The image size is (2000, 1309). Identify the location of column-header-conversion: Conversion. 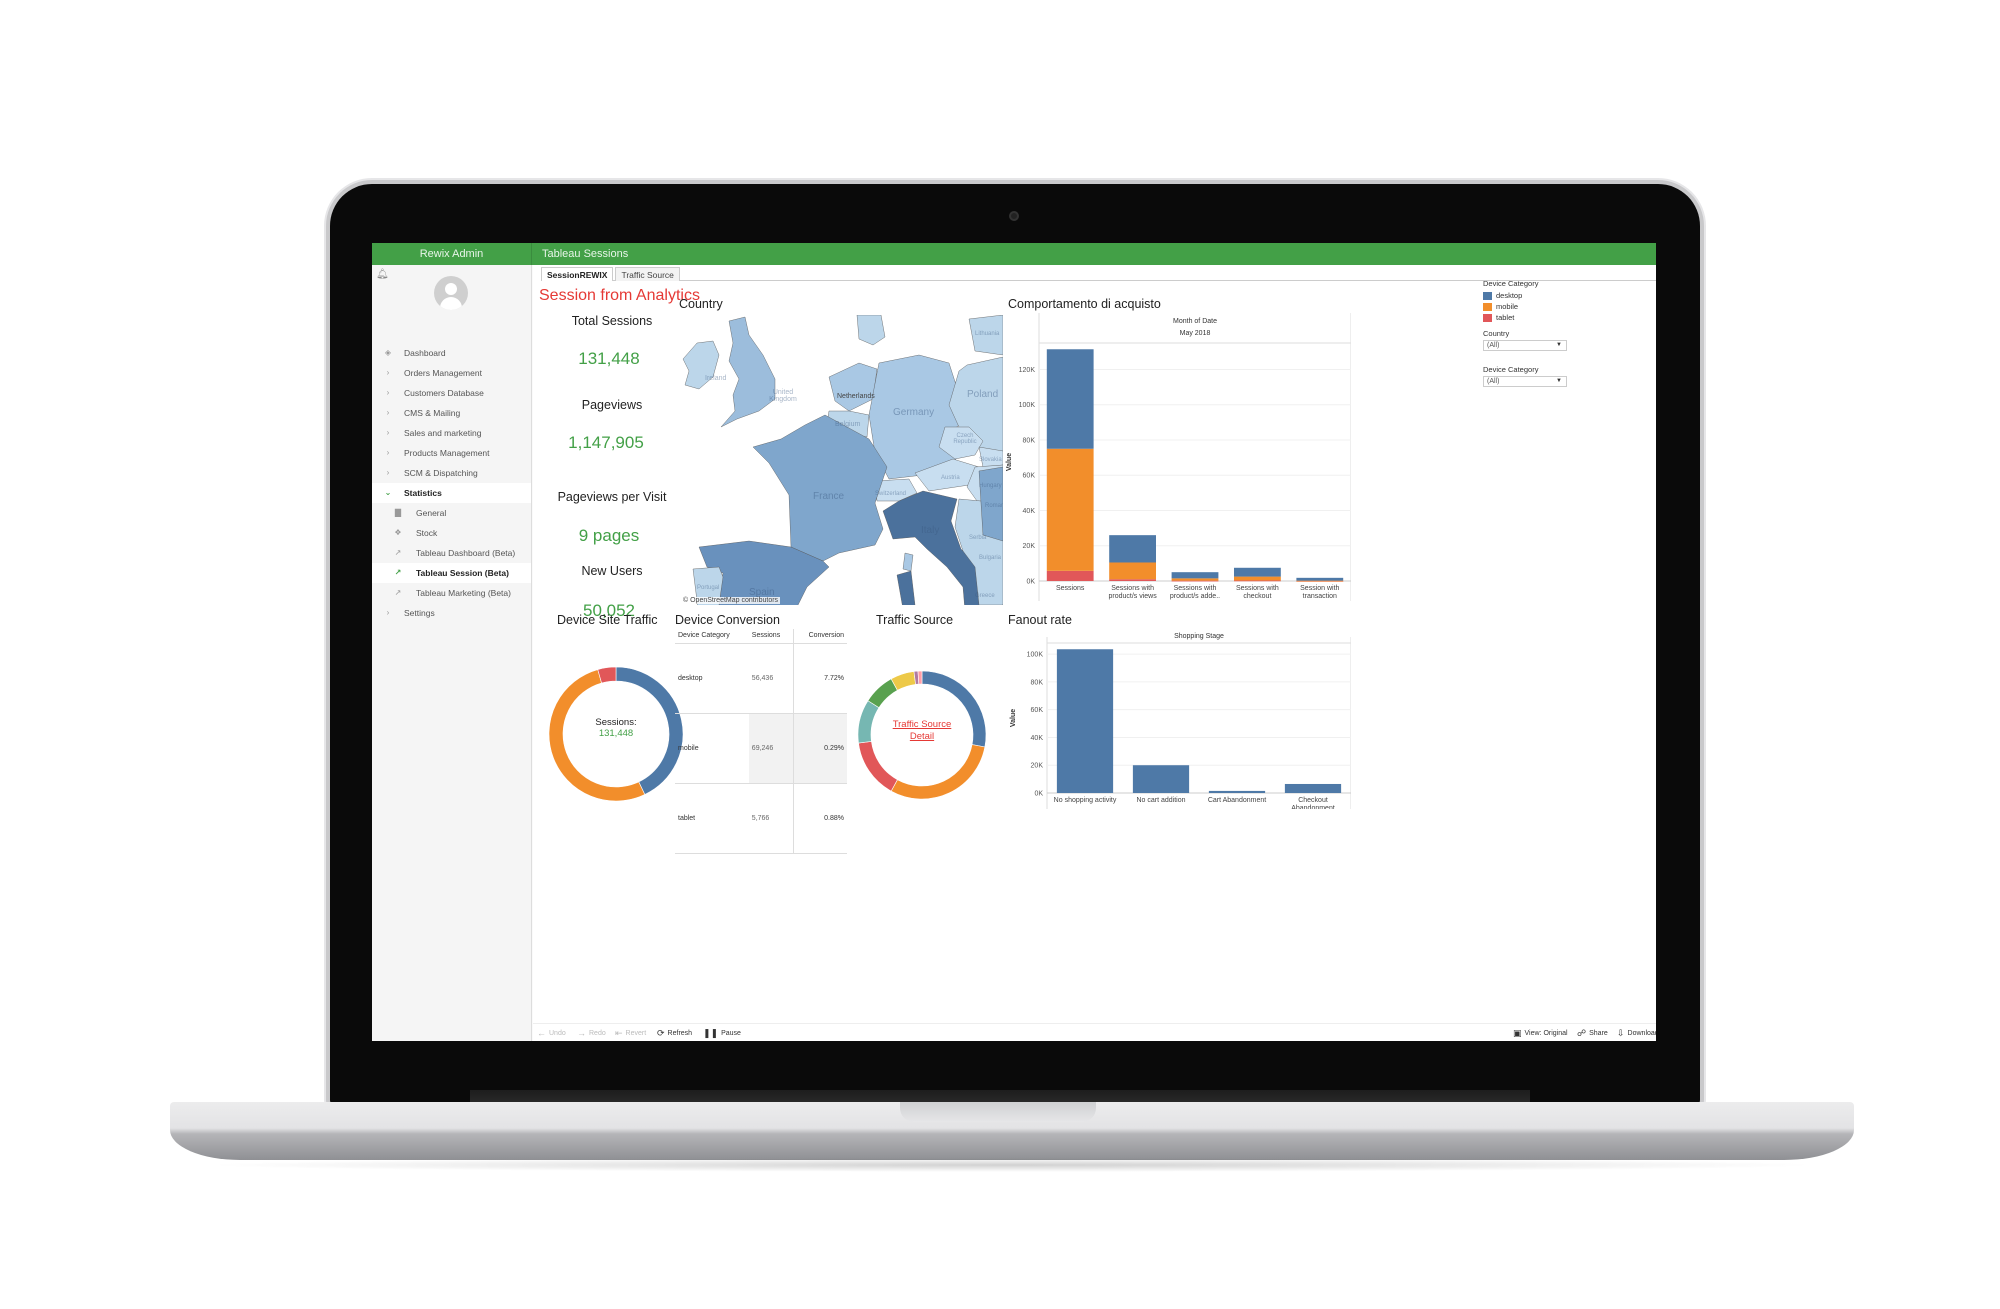
(819, 636).